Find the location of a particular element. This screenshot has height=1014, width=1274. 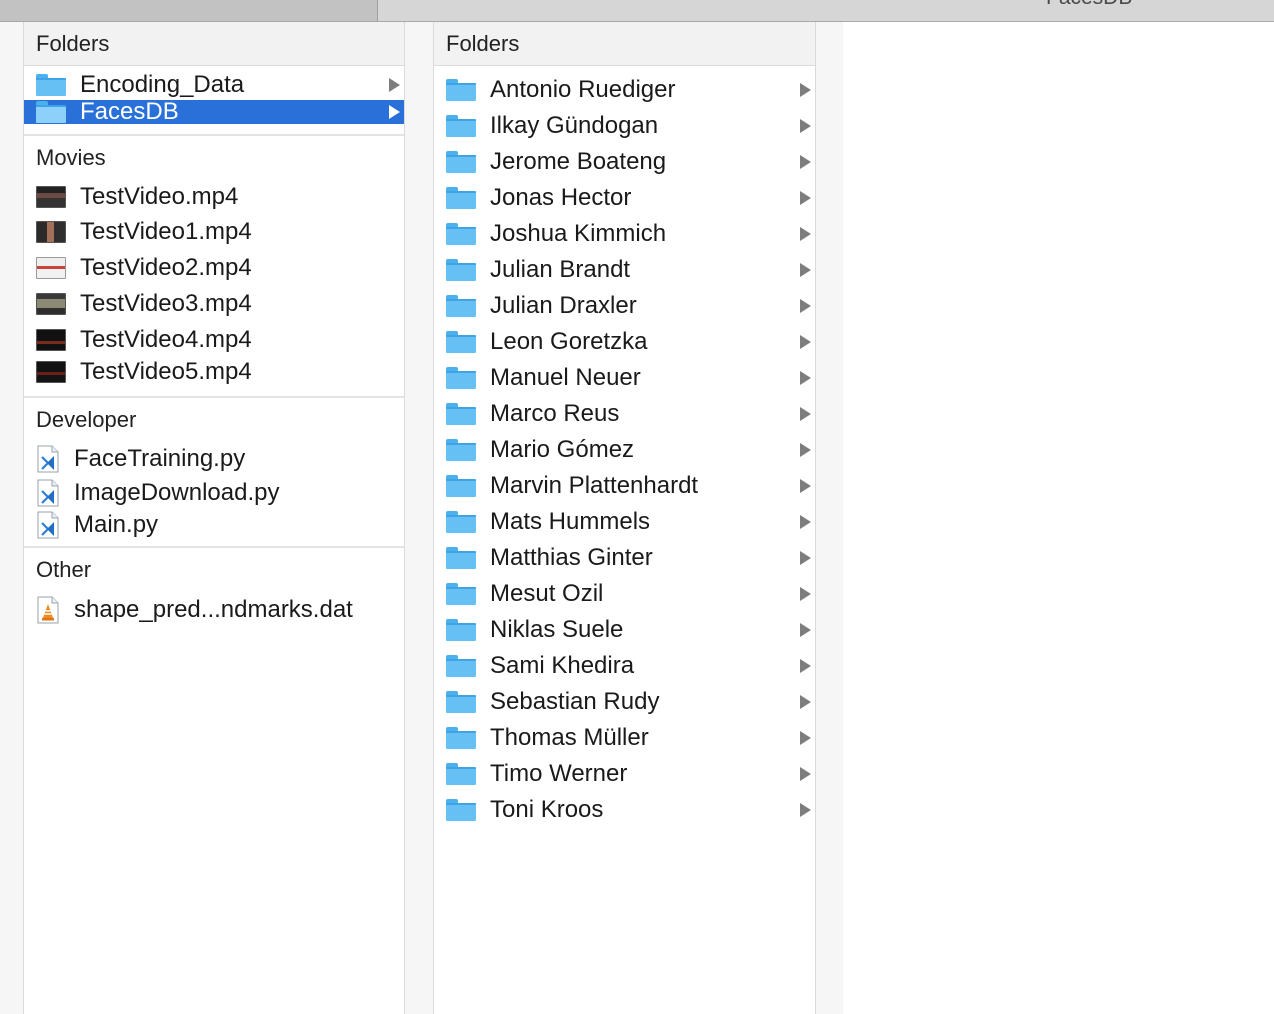

file-label: shape_pred...ndmarks.dat is located at coordinates (213, 609).